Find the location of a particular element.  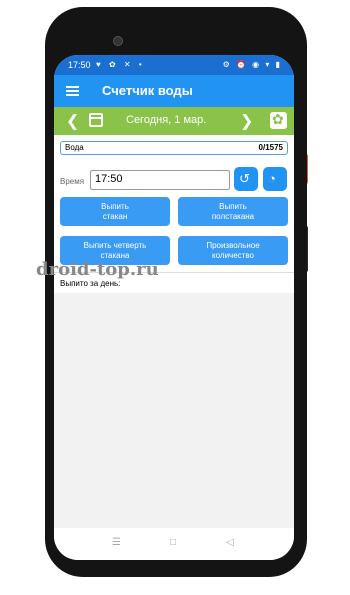

front-camera is located at coordinates (118, 41).